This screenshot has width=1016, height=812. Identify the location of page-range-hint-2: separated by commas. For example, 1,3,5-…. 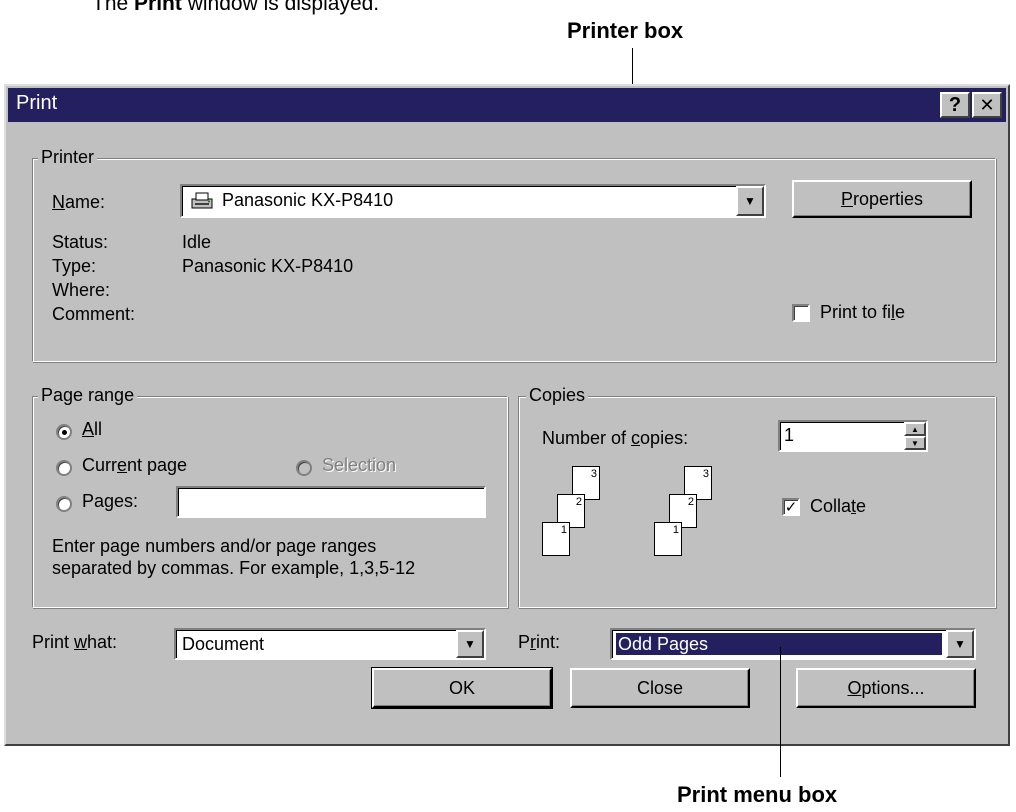
(234, 568).